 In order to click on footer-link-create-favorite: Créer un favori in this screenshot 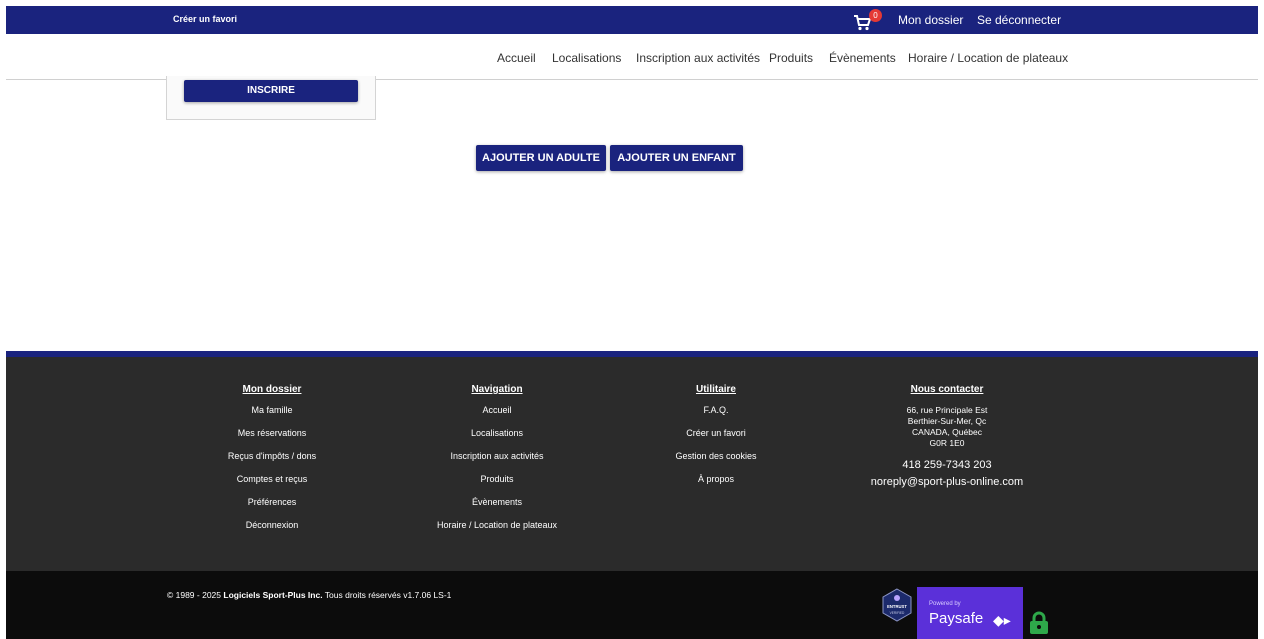, I will do `click(716, 439)`.